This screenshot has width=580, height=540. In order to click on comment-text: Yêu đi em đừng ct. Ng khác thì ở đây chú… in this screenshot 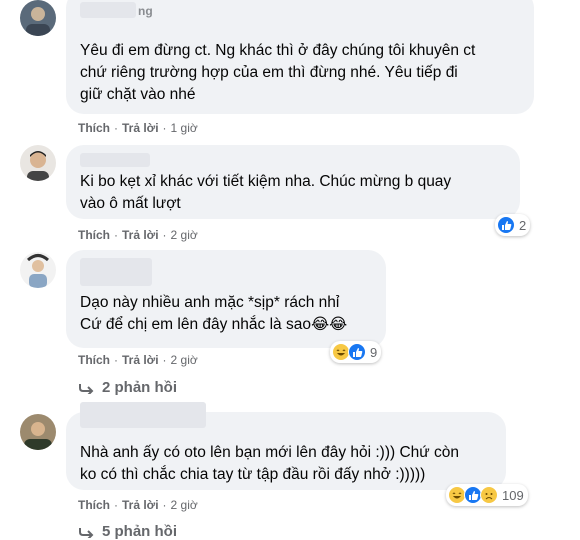, I will do `click(278, 72)`.